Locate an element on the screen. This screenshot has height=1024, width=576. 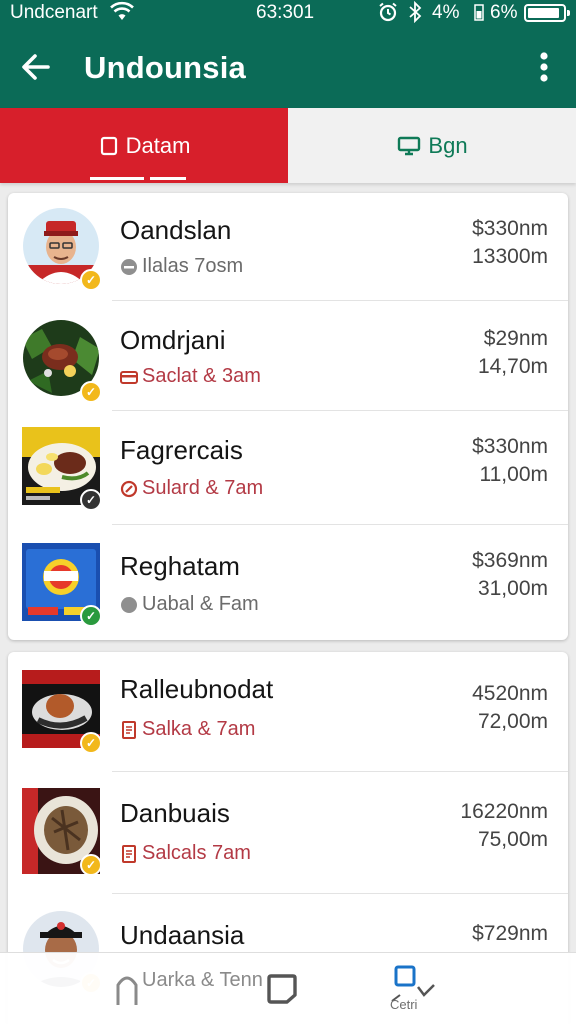
battery-icon is located at coordinates (547, 13).